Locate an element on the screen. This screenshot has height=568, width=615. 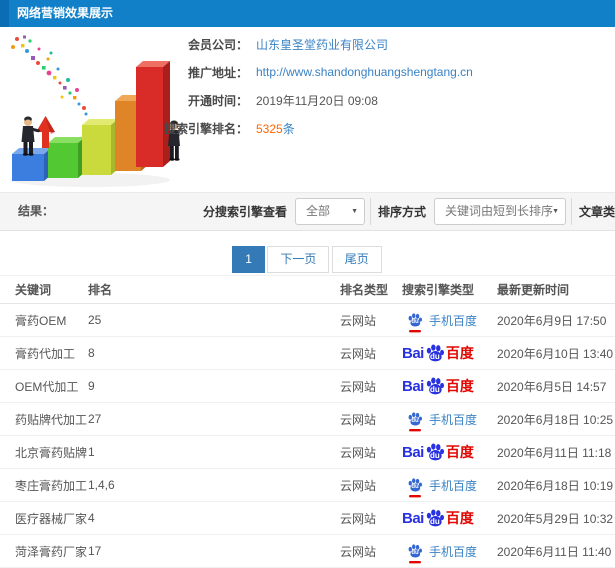
rank-link: 1 is located at coordinates (214, 452).